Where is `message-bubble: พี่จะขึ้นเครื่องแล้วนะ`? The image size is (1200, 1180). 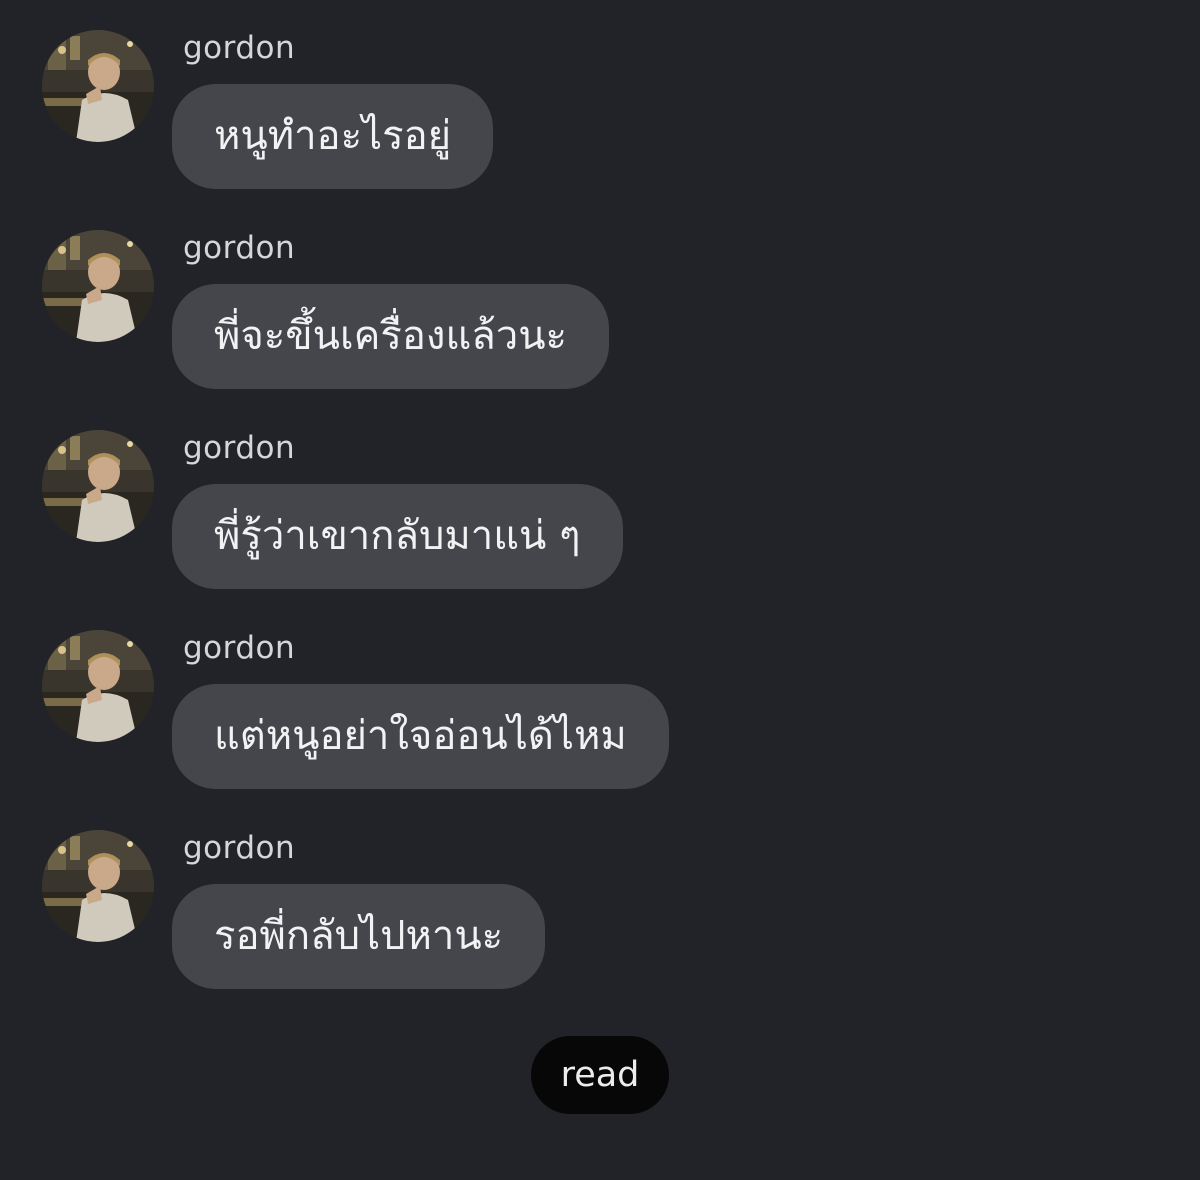 message-bubble: พี่จะขึ้นเครื่องแล้วนะ is located at coordinates (391, 336).